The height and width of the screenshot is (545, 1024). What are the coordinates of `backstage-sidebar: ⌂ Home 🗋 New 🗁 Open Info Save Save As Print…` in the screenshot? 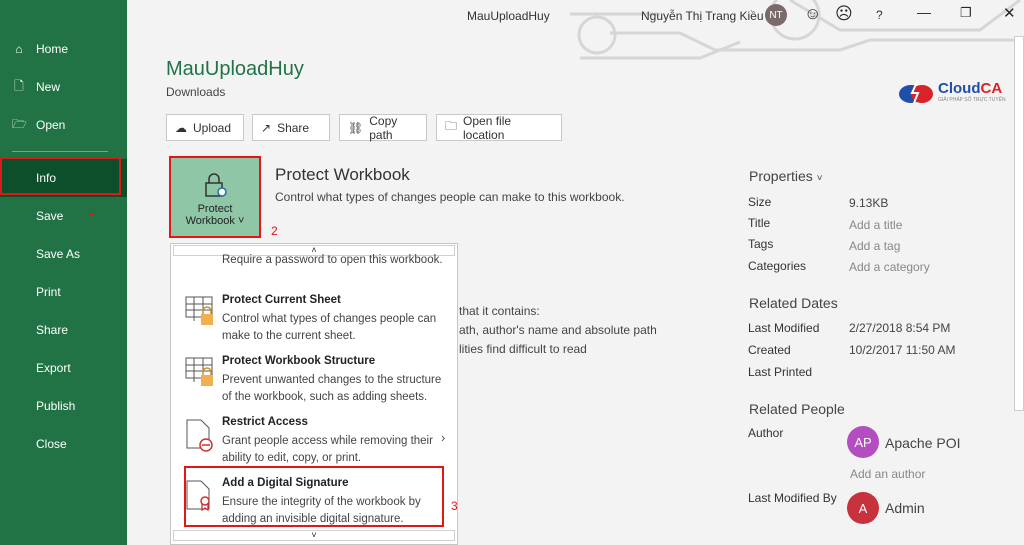 It's located at (63, 272).